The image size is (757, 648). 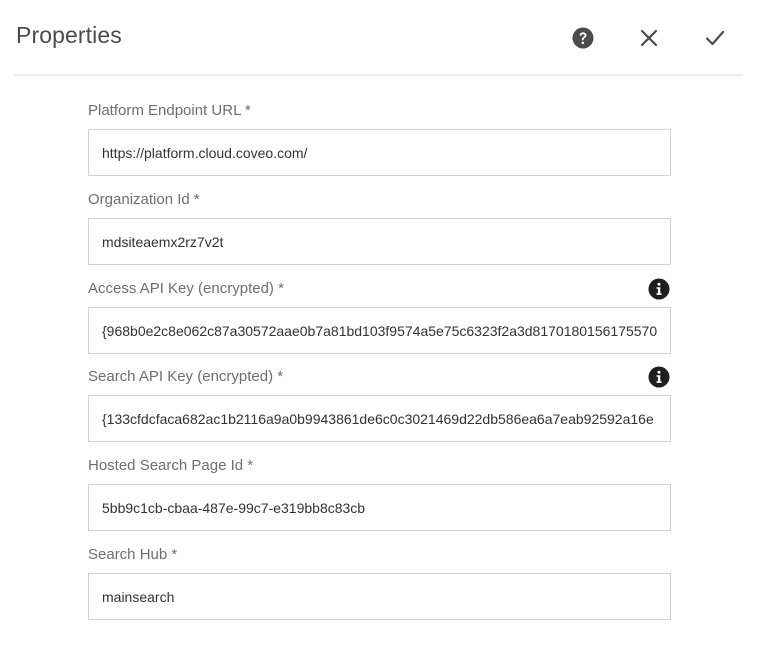 What do you see at coordinates (379, 507) in the screenshot?
I see `hosted-search-page-id-input` at bounding box center [379, 507].